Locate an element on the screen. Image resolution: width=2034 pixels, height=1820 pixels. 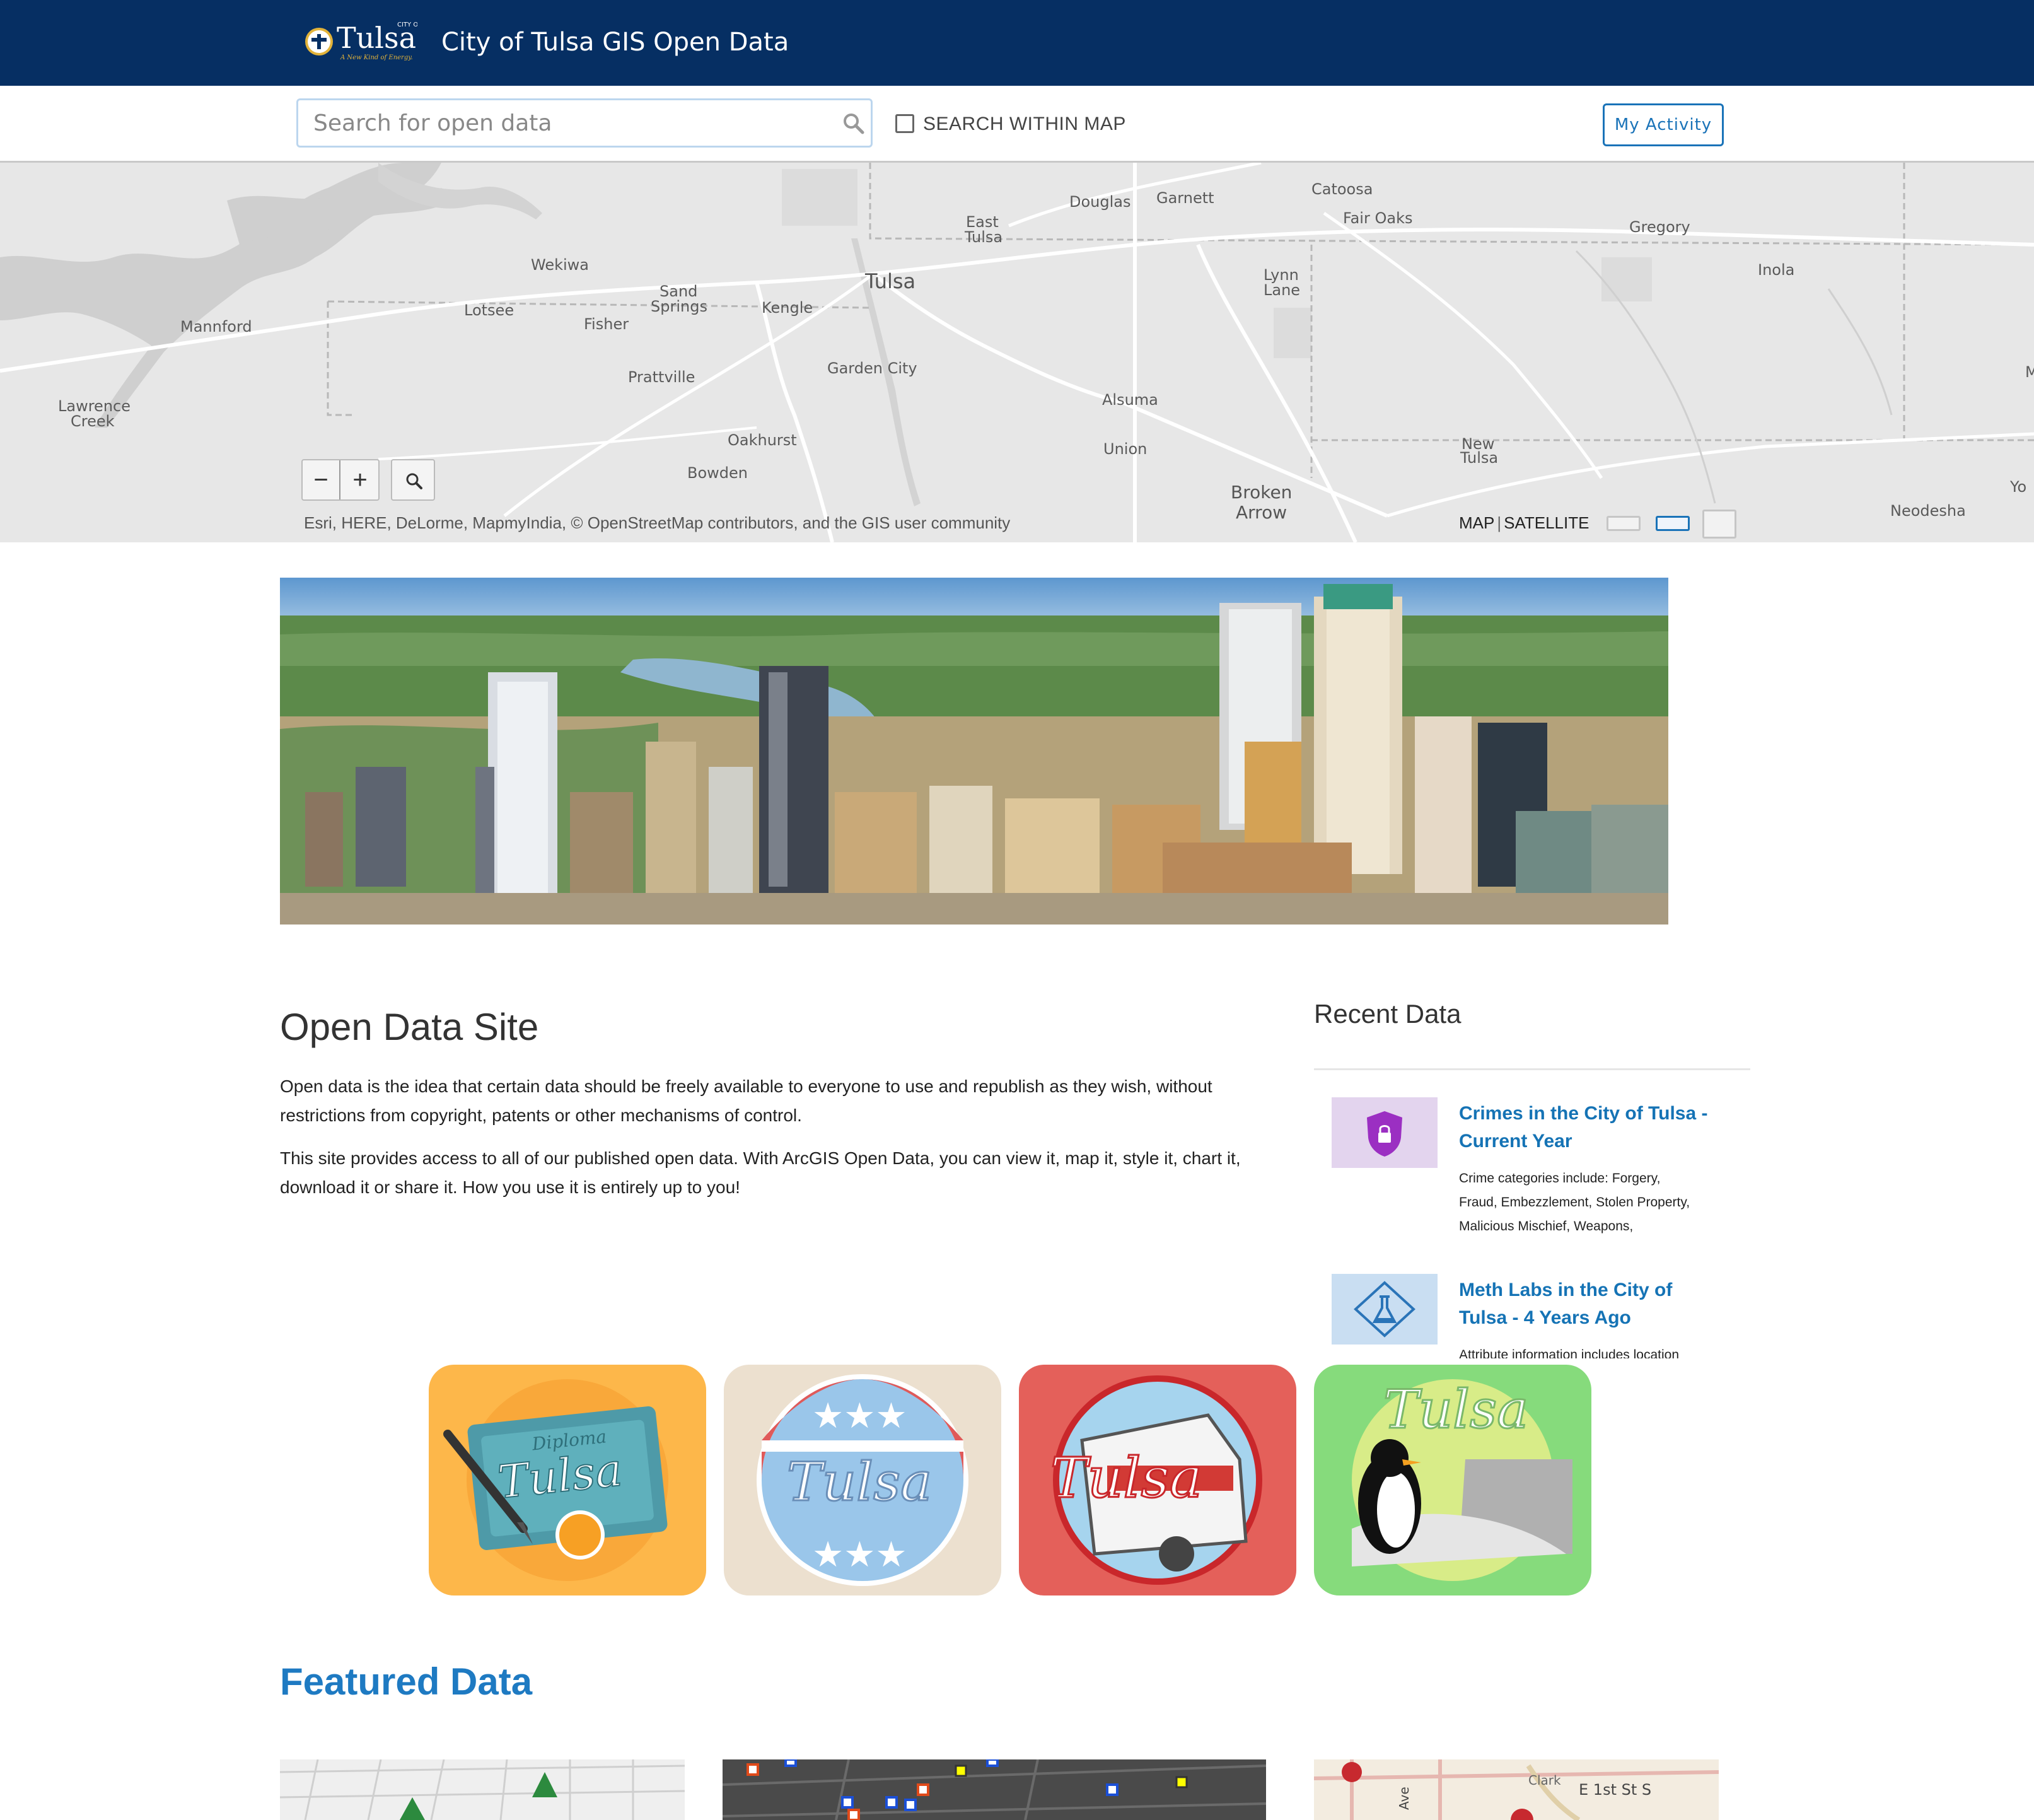
featured-card-dark-map is located at coordinates (994, 1789).